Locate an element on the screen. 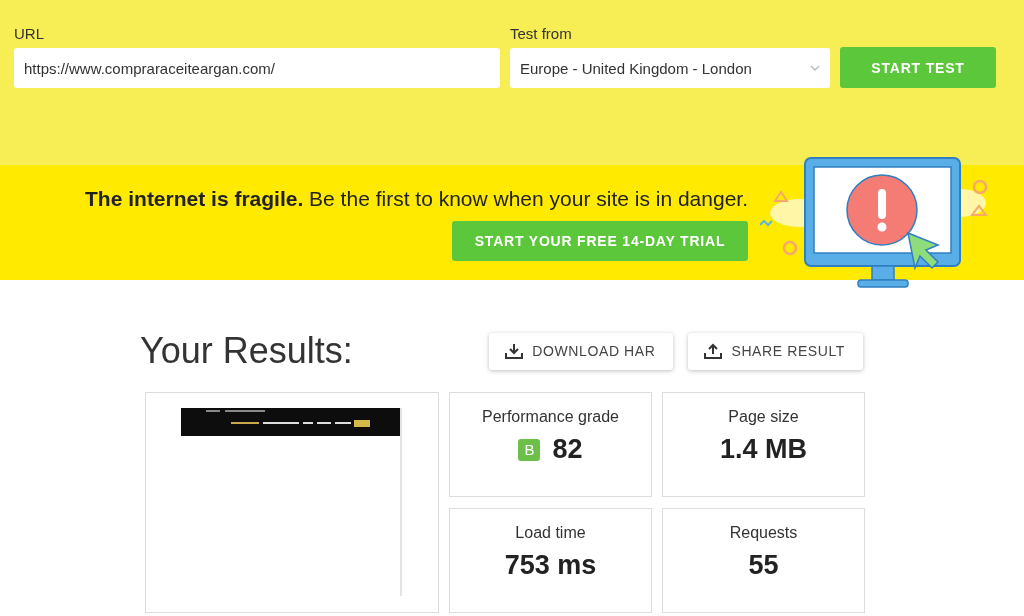  metric-value: 55 is located at coordinates (763, 565).